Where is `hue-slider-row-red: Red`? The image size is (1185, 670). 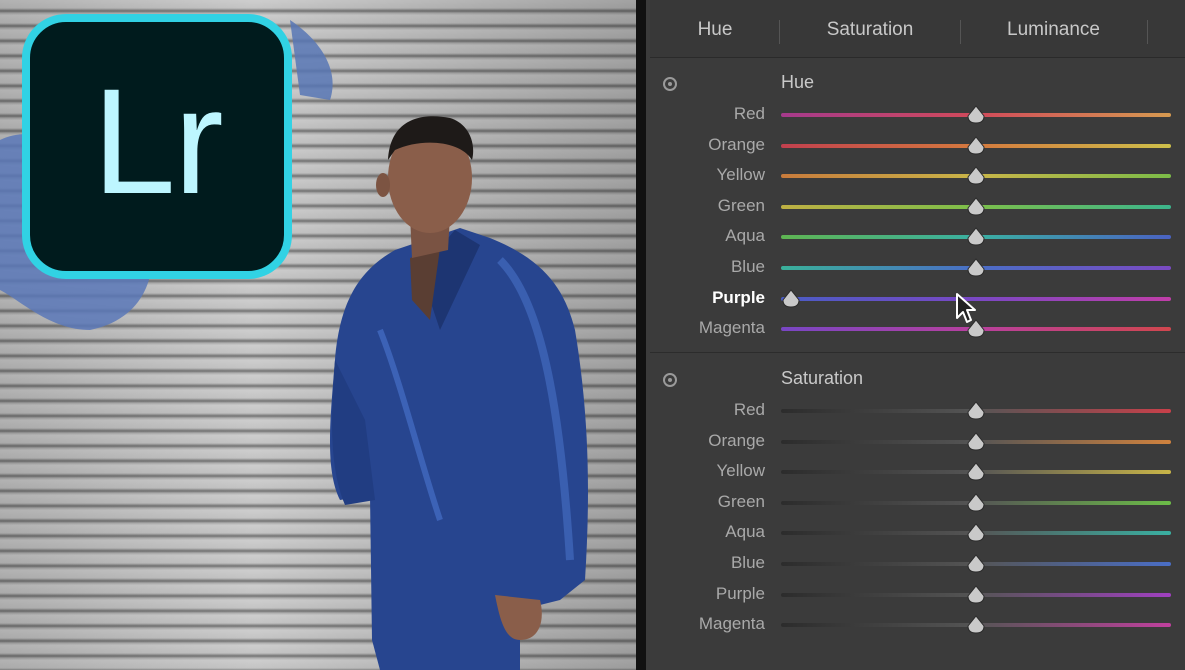
hue-slider-row-red: Red is located at coordinates (915, 115).